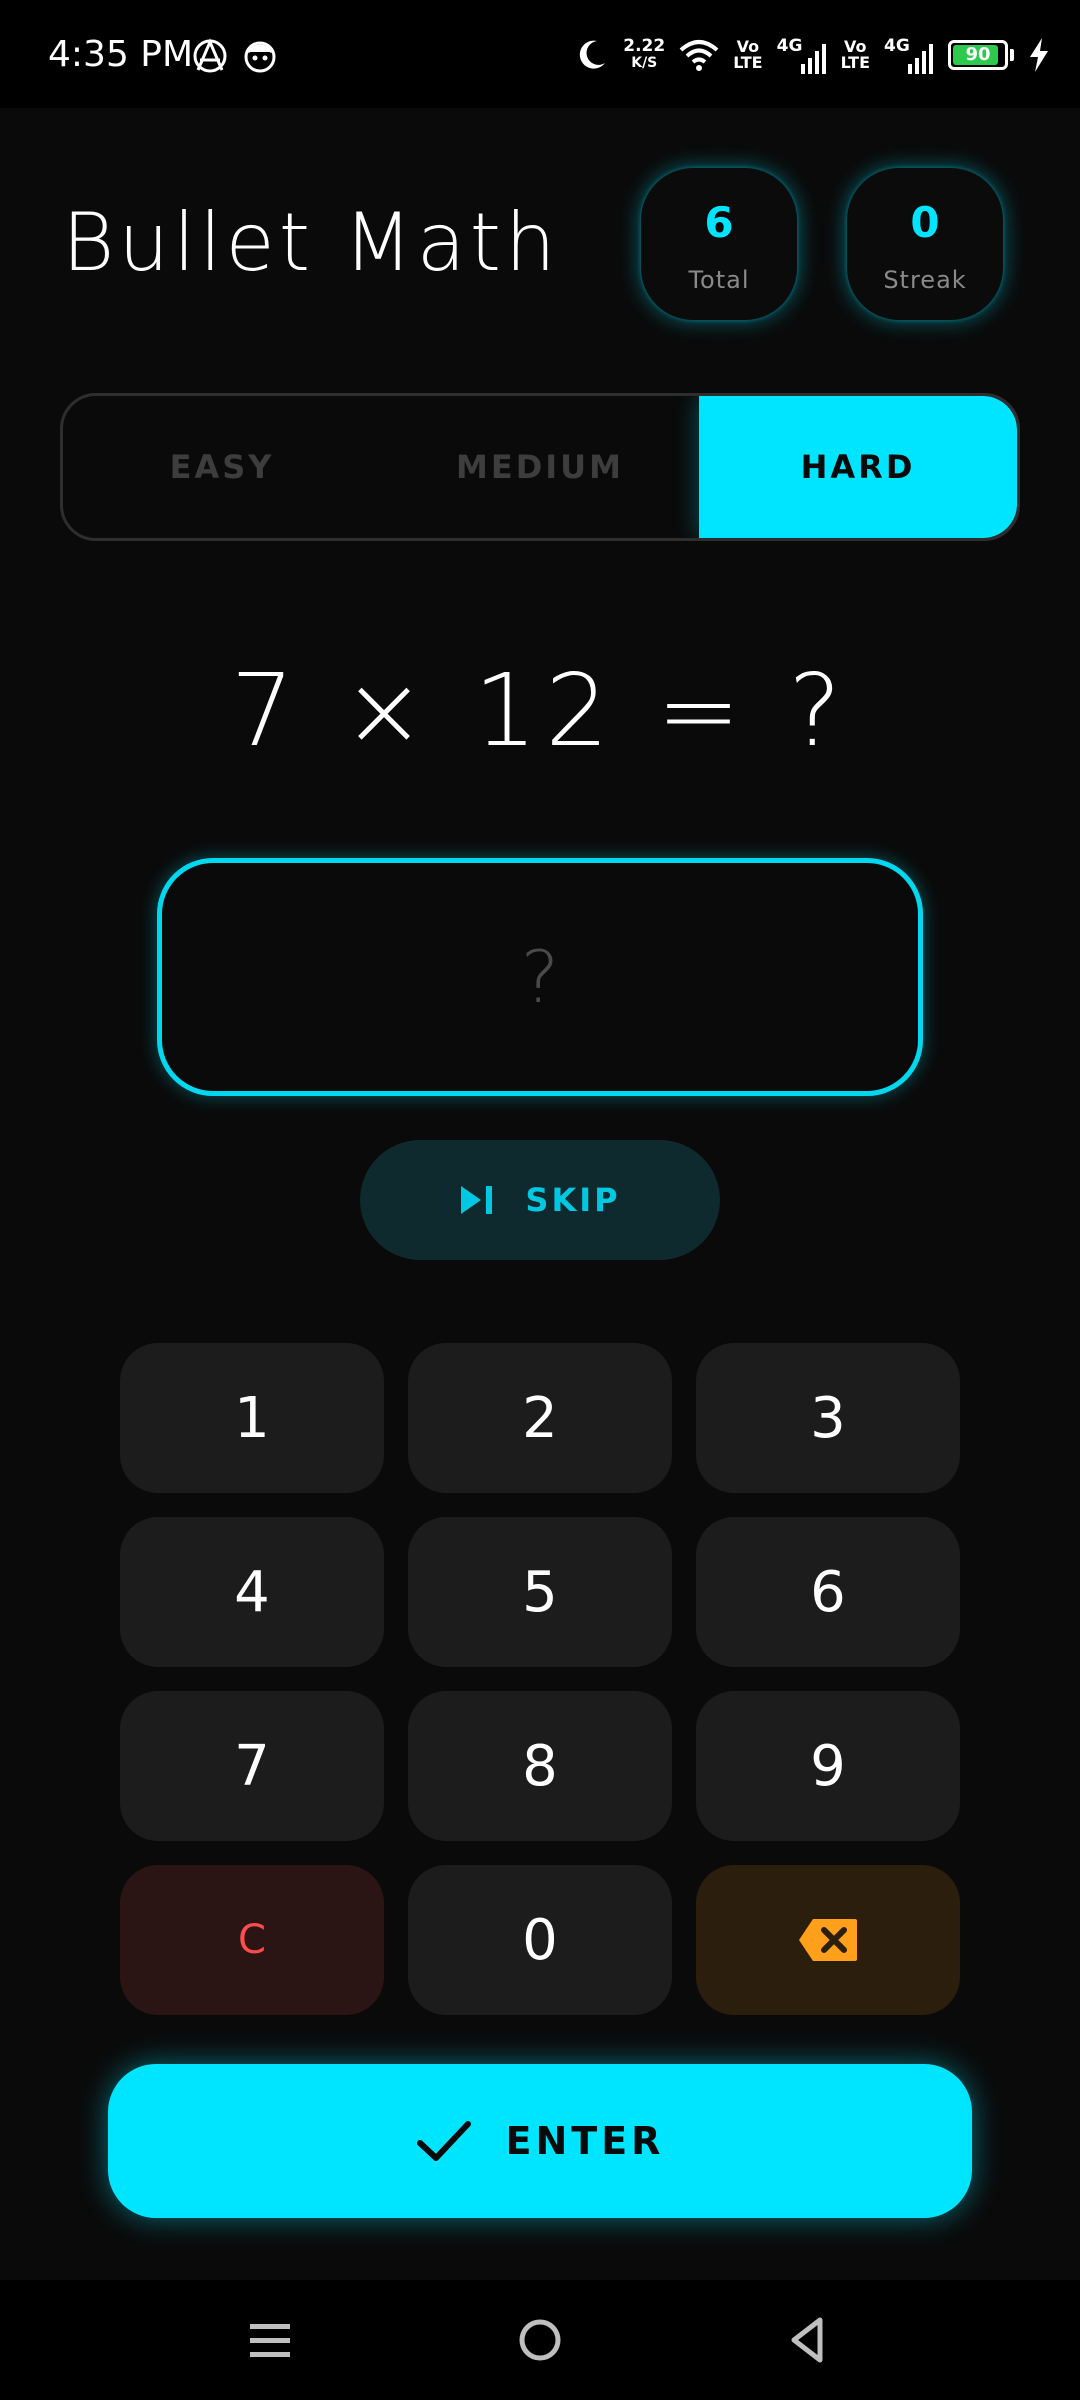 The height and width of the screenshot is (2400, 1080). Describe the element at coordinates (789, 46) in the screenshot. I see `network-1-label: 4G` at that location.